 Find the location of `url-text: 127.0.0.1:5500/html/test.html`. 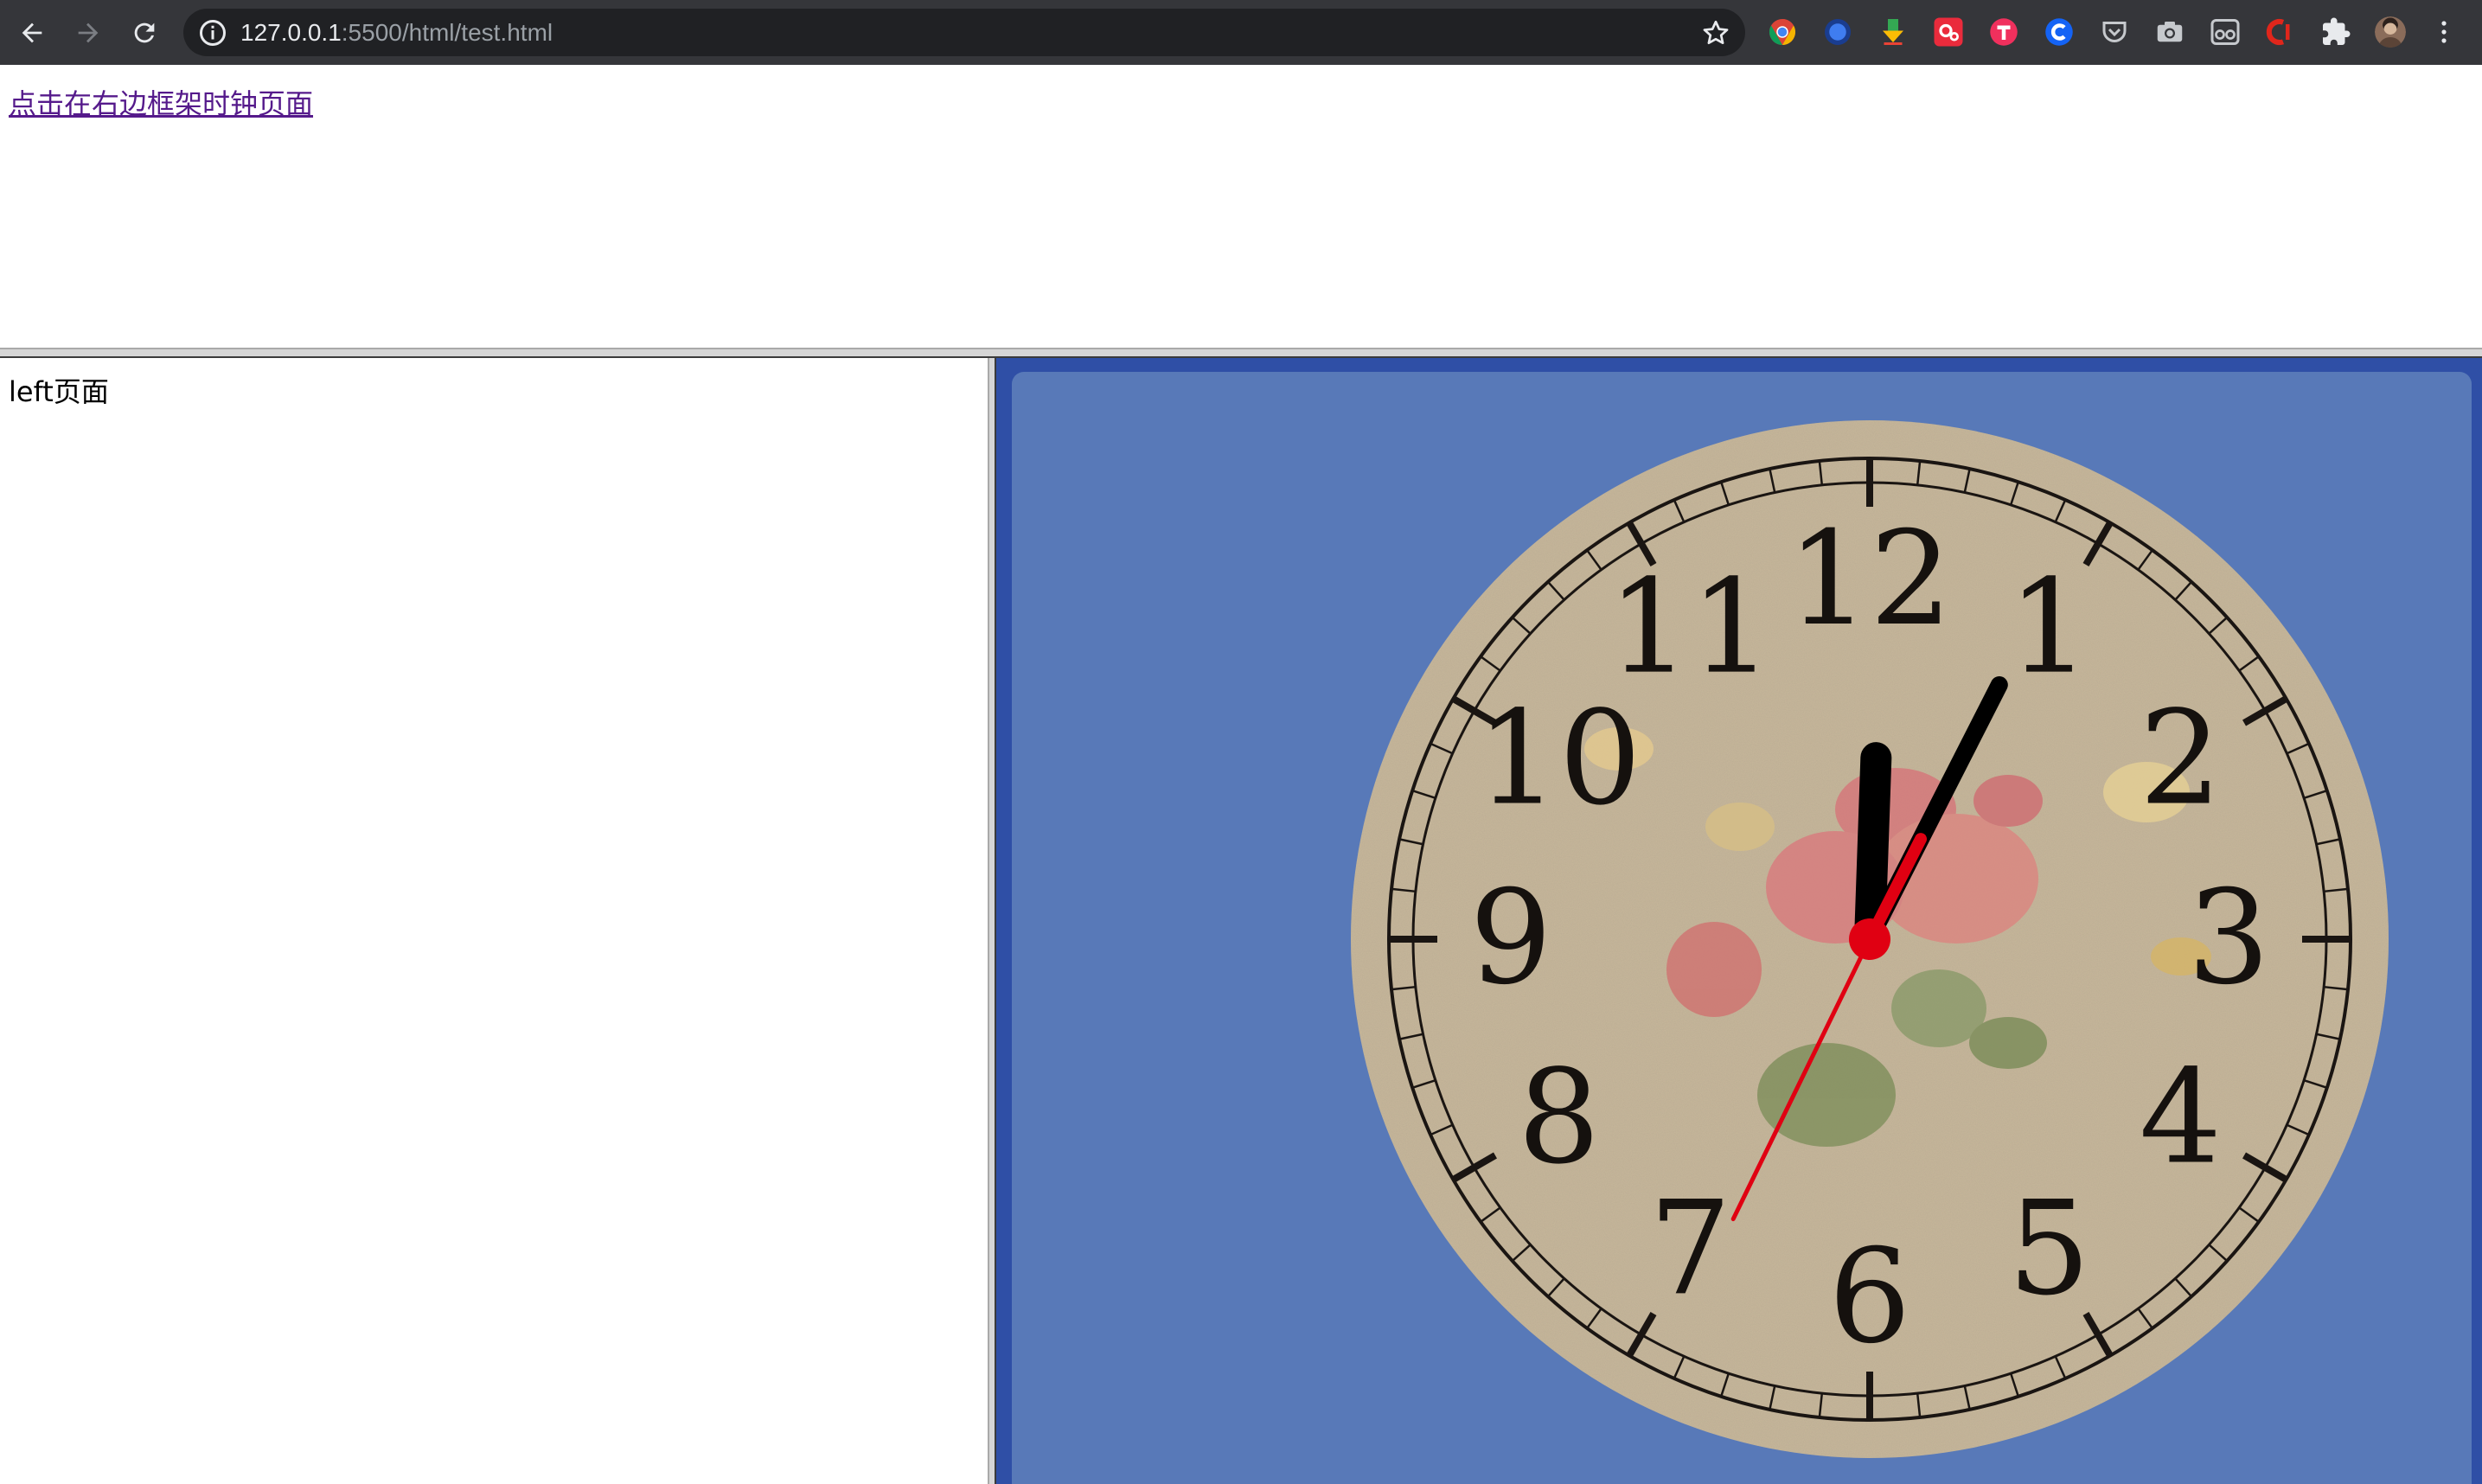

url-text: 127.0.0.1:5500/html/test.html is located at coordinates (396, 32).